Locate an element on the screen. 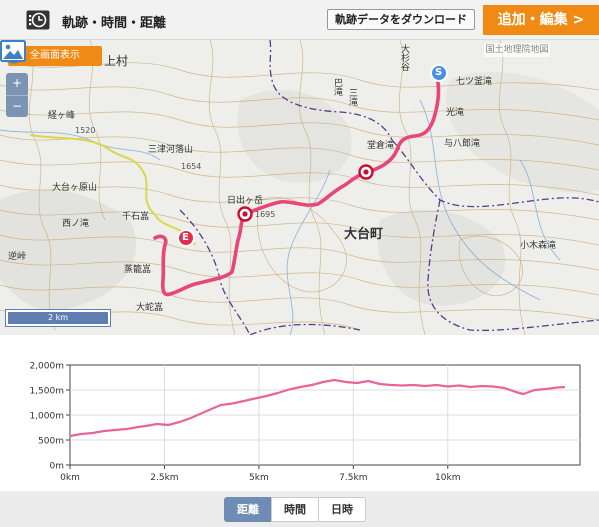  map-label: 西ノ滝 is located at coordinates (76, 224).